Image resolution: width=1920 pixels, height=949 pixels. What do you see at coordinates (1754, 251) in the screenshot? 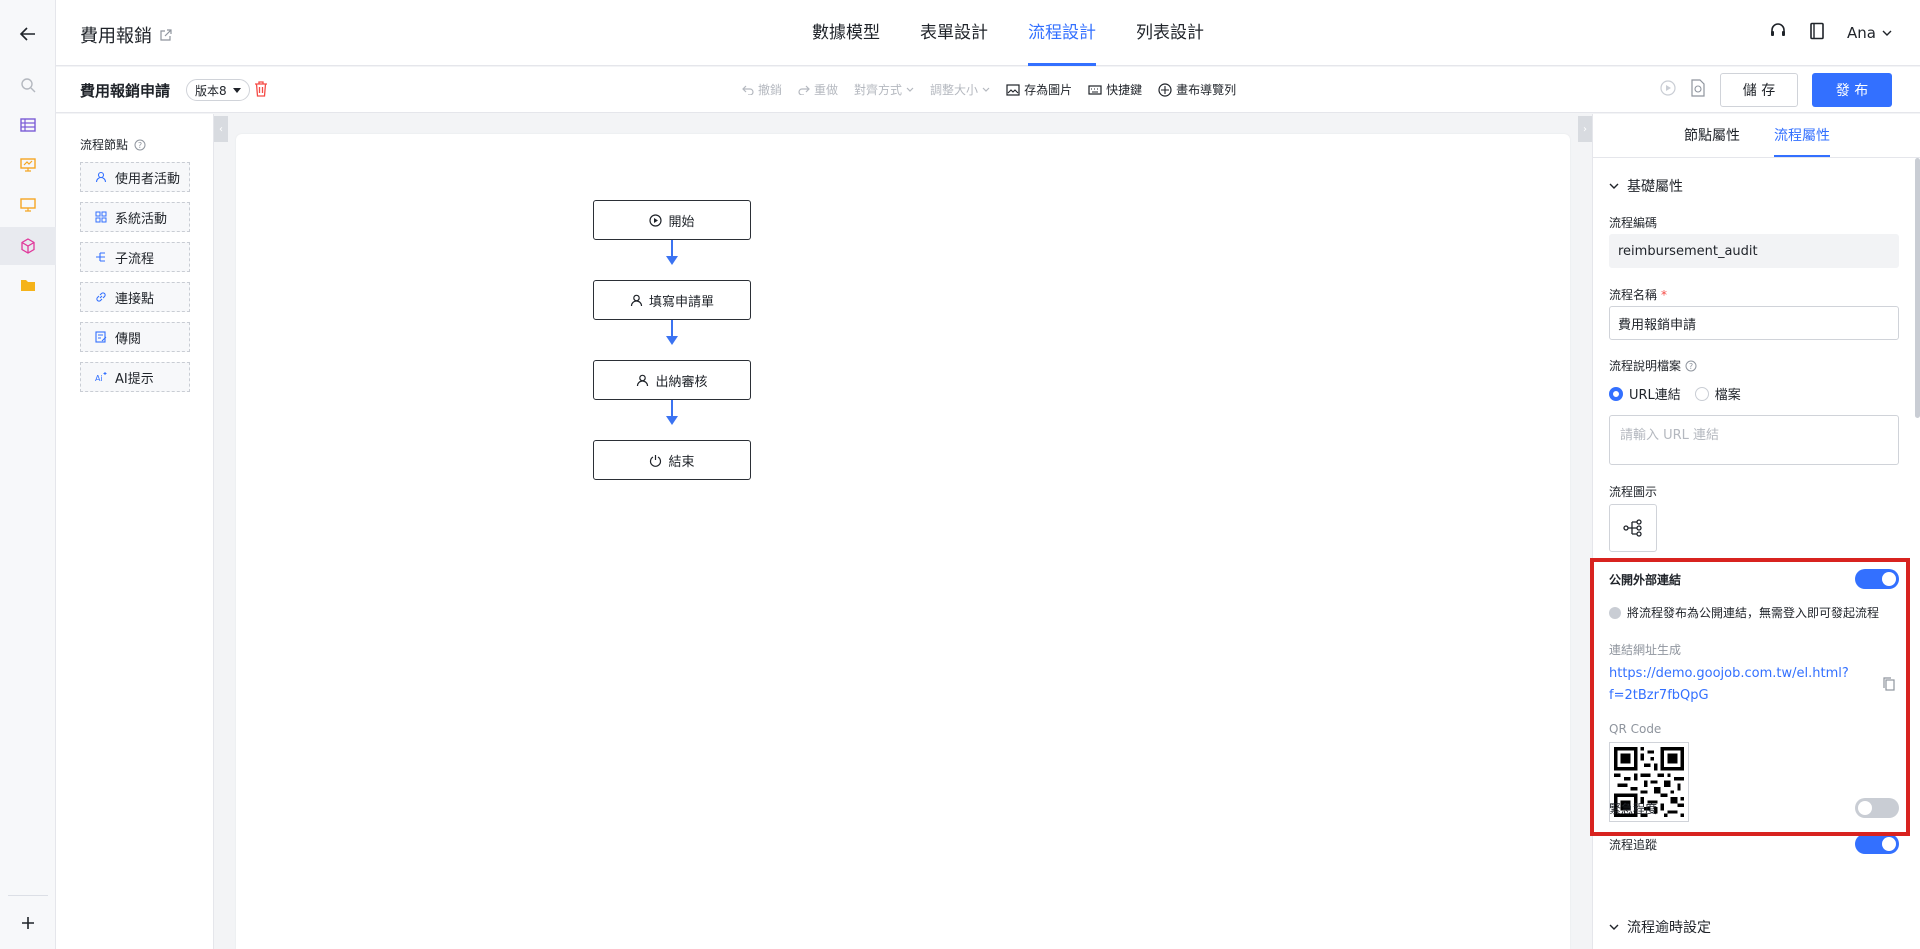
I see `process-code-field: reimbursement_audit` at bounding box center [1754, 251].